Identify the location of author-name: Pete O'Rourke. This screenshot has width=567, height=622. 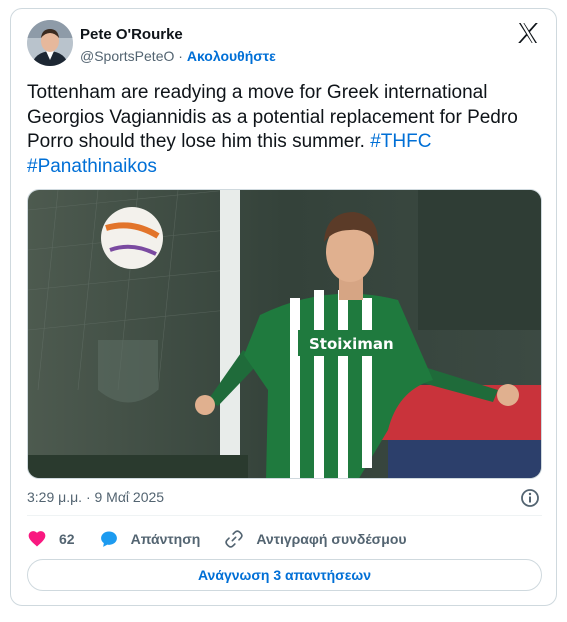
(131, 34).